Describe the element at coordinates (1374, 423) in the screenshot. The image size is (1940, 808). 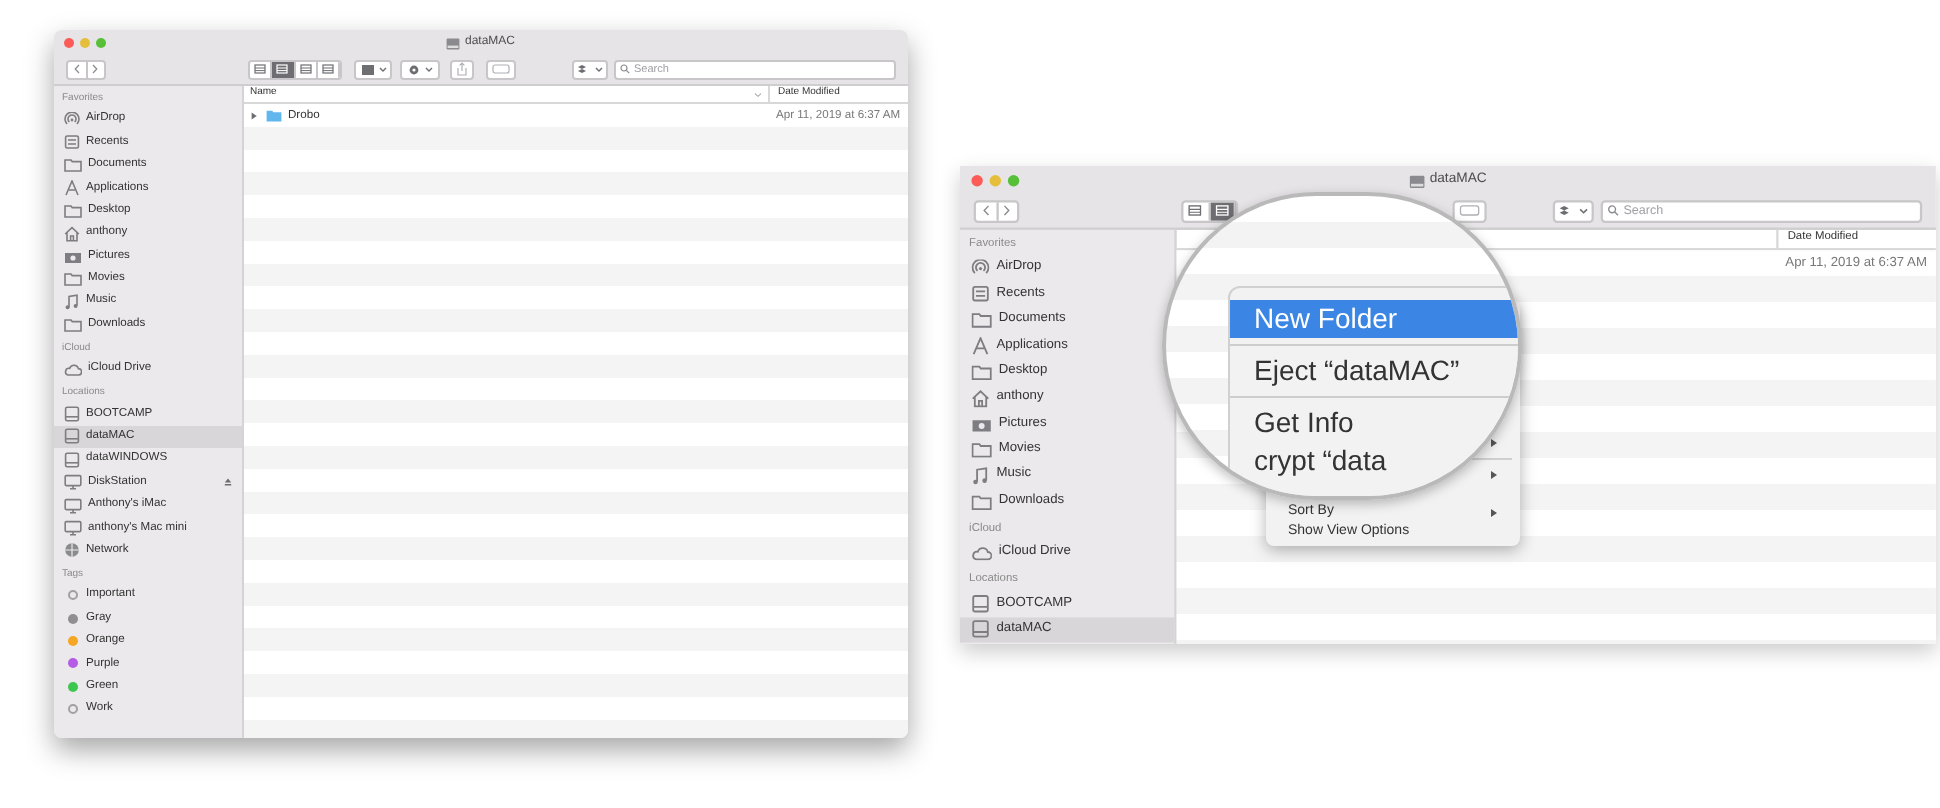
I see `menu-item: Get Info` at that location.